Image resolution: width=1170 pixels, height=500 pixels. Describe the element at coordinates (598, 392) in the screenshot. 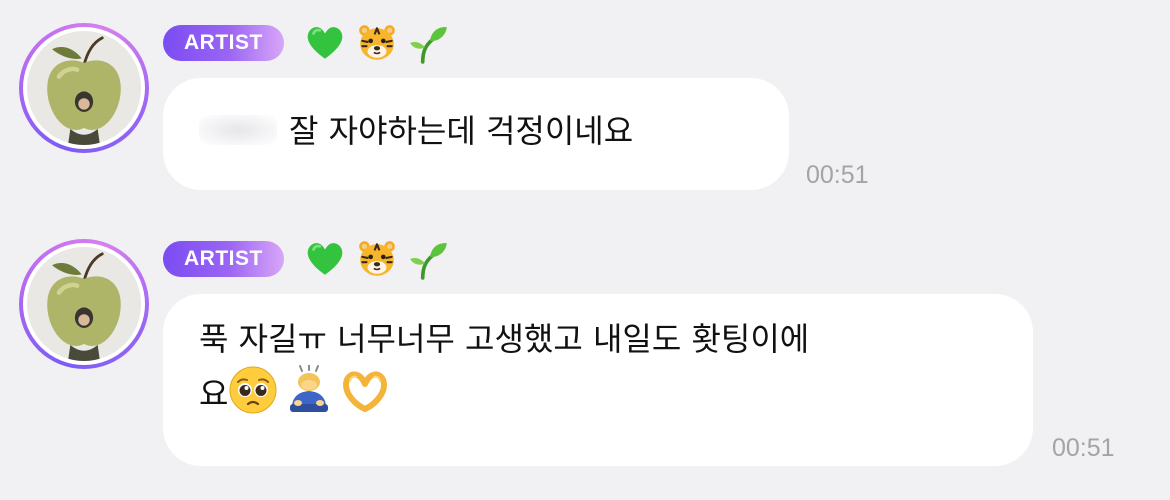

I see `message-text-line-2: 요` at that location.